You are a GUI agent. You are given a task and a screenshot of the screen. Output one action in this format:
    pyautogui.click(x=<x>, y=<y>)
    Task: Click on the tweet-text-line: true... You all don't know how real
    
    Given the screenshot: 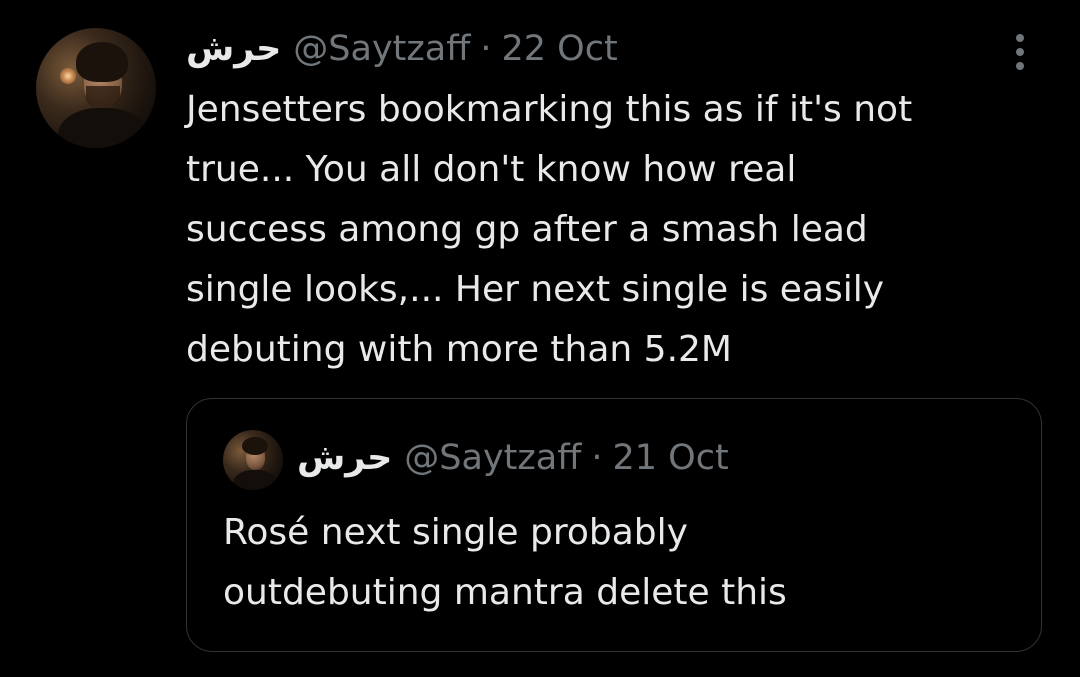 What is the action you would take?
    pyautogui.click(x=491, y=169)
    